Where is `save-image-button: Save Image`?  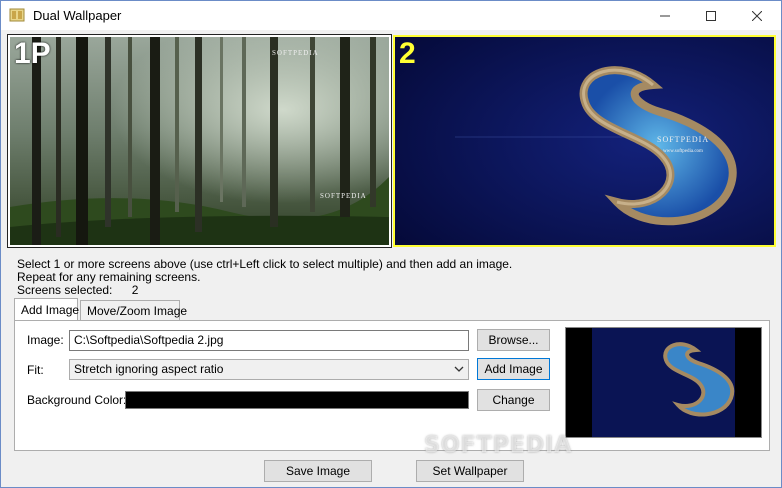
save-image-button: Save Image is located at coordinates (318, 471).